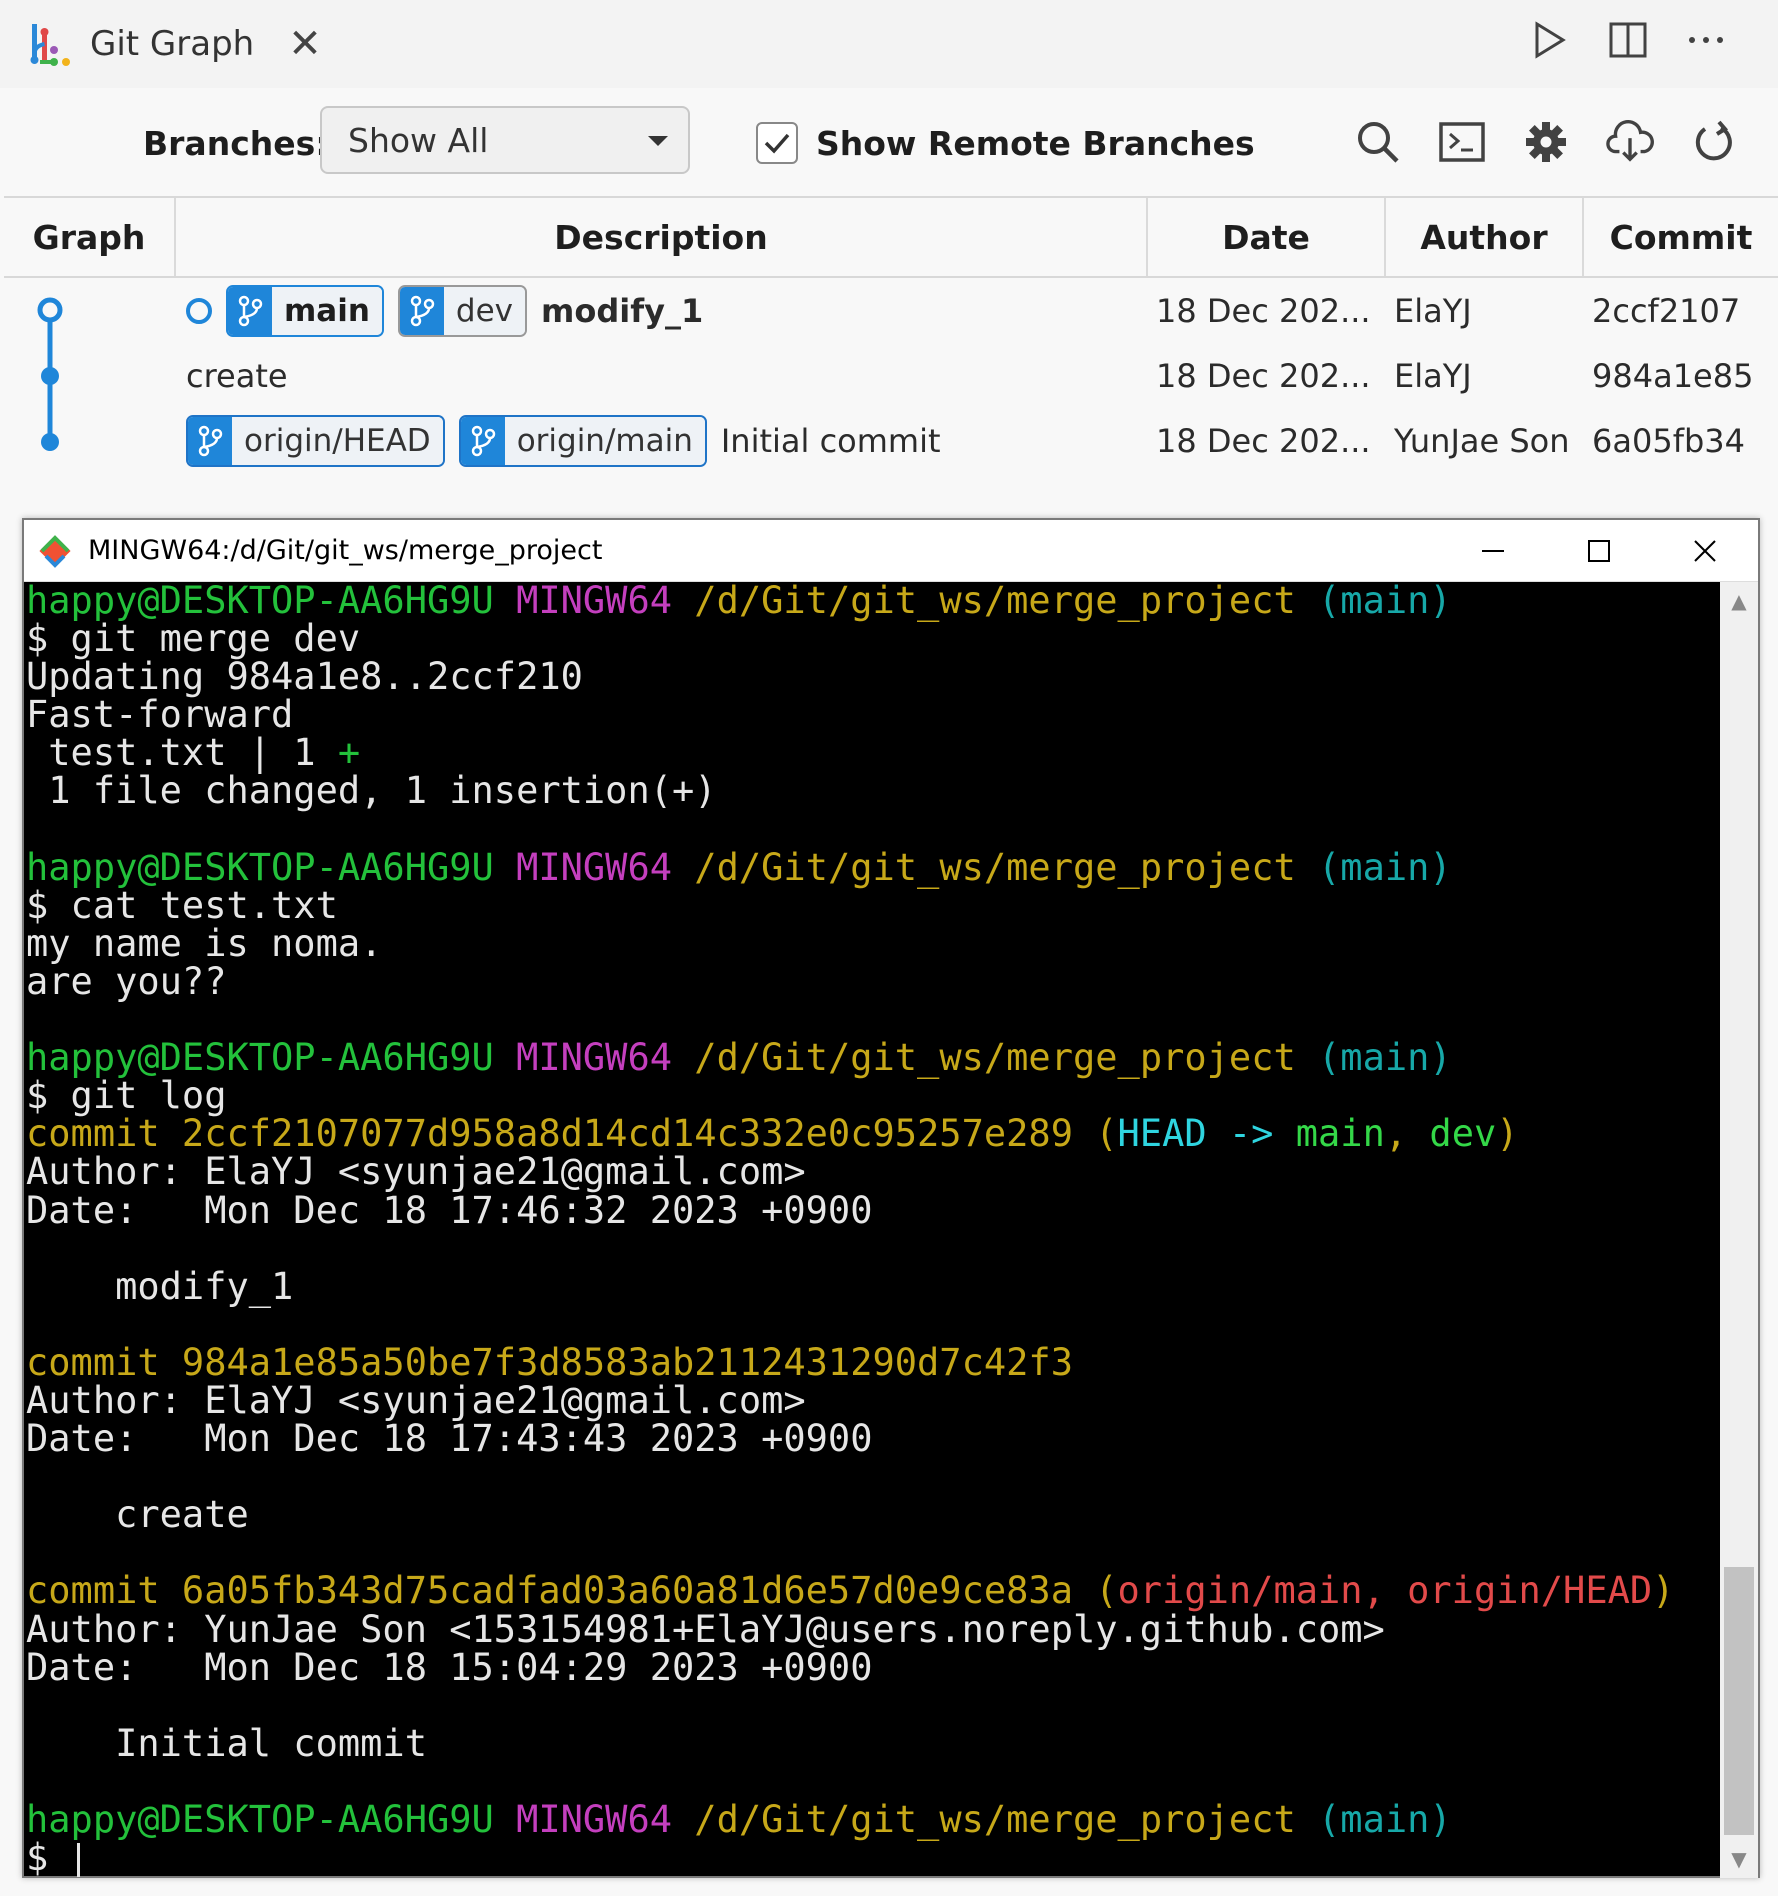  Describe the element at coordinates (622, 310) in the screenshot. I see `commit-message: modify_1` at that location.